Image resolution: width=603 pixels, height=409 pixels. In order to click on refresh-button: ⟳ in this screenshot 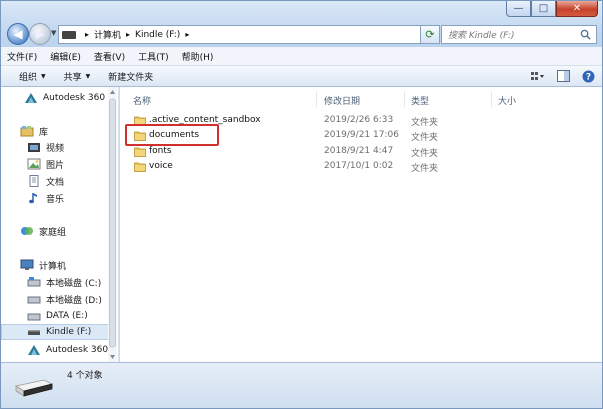, I will do `click(430, 34)`.